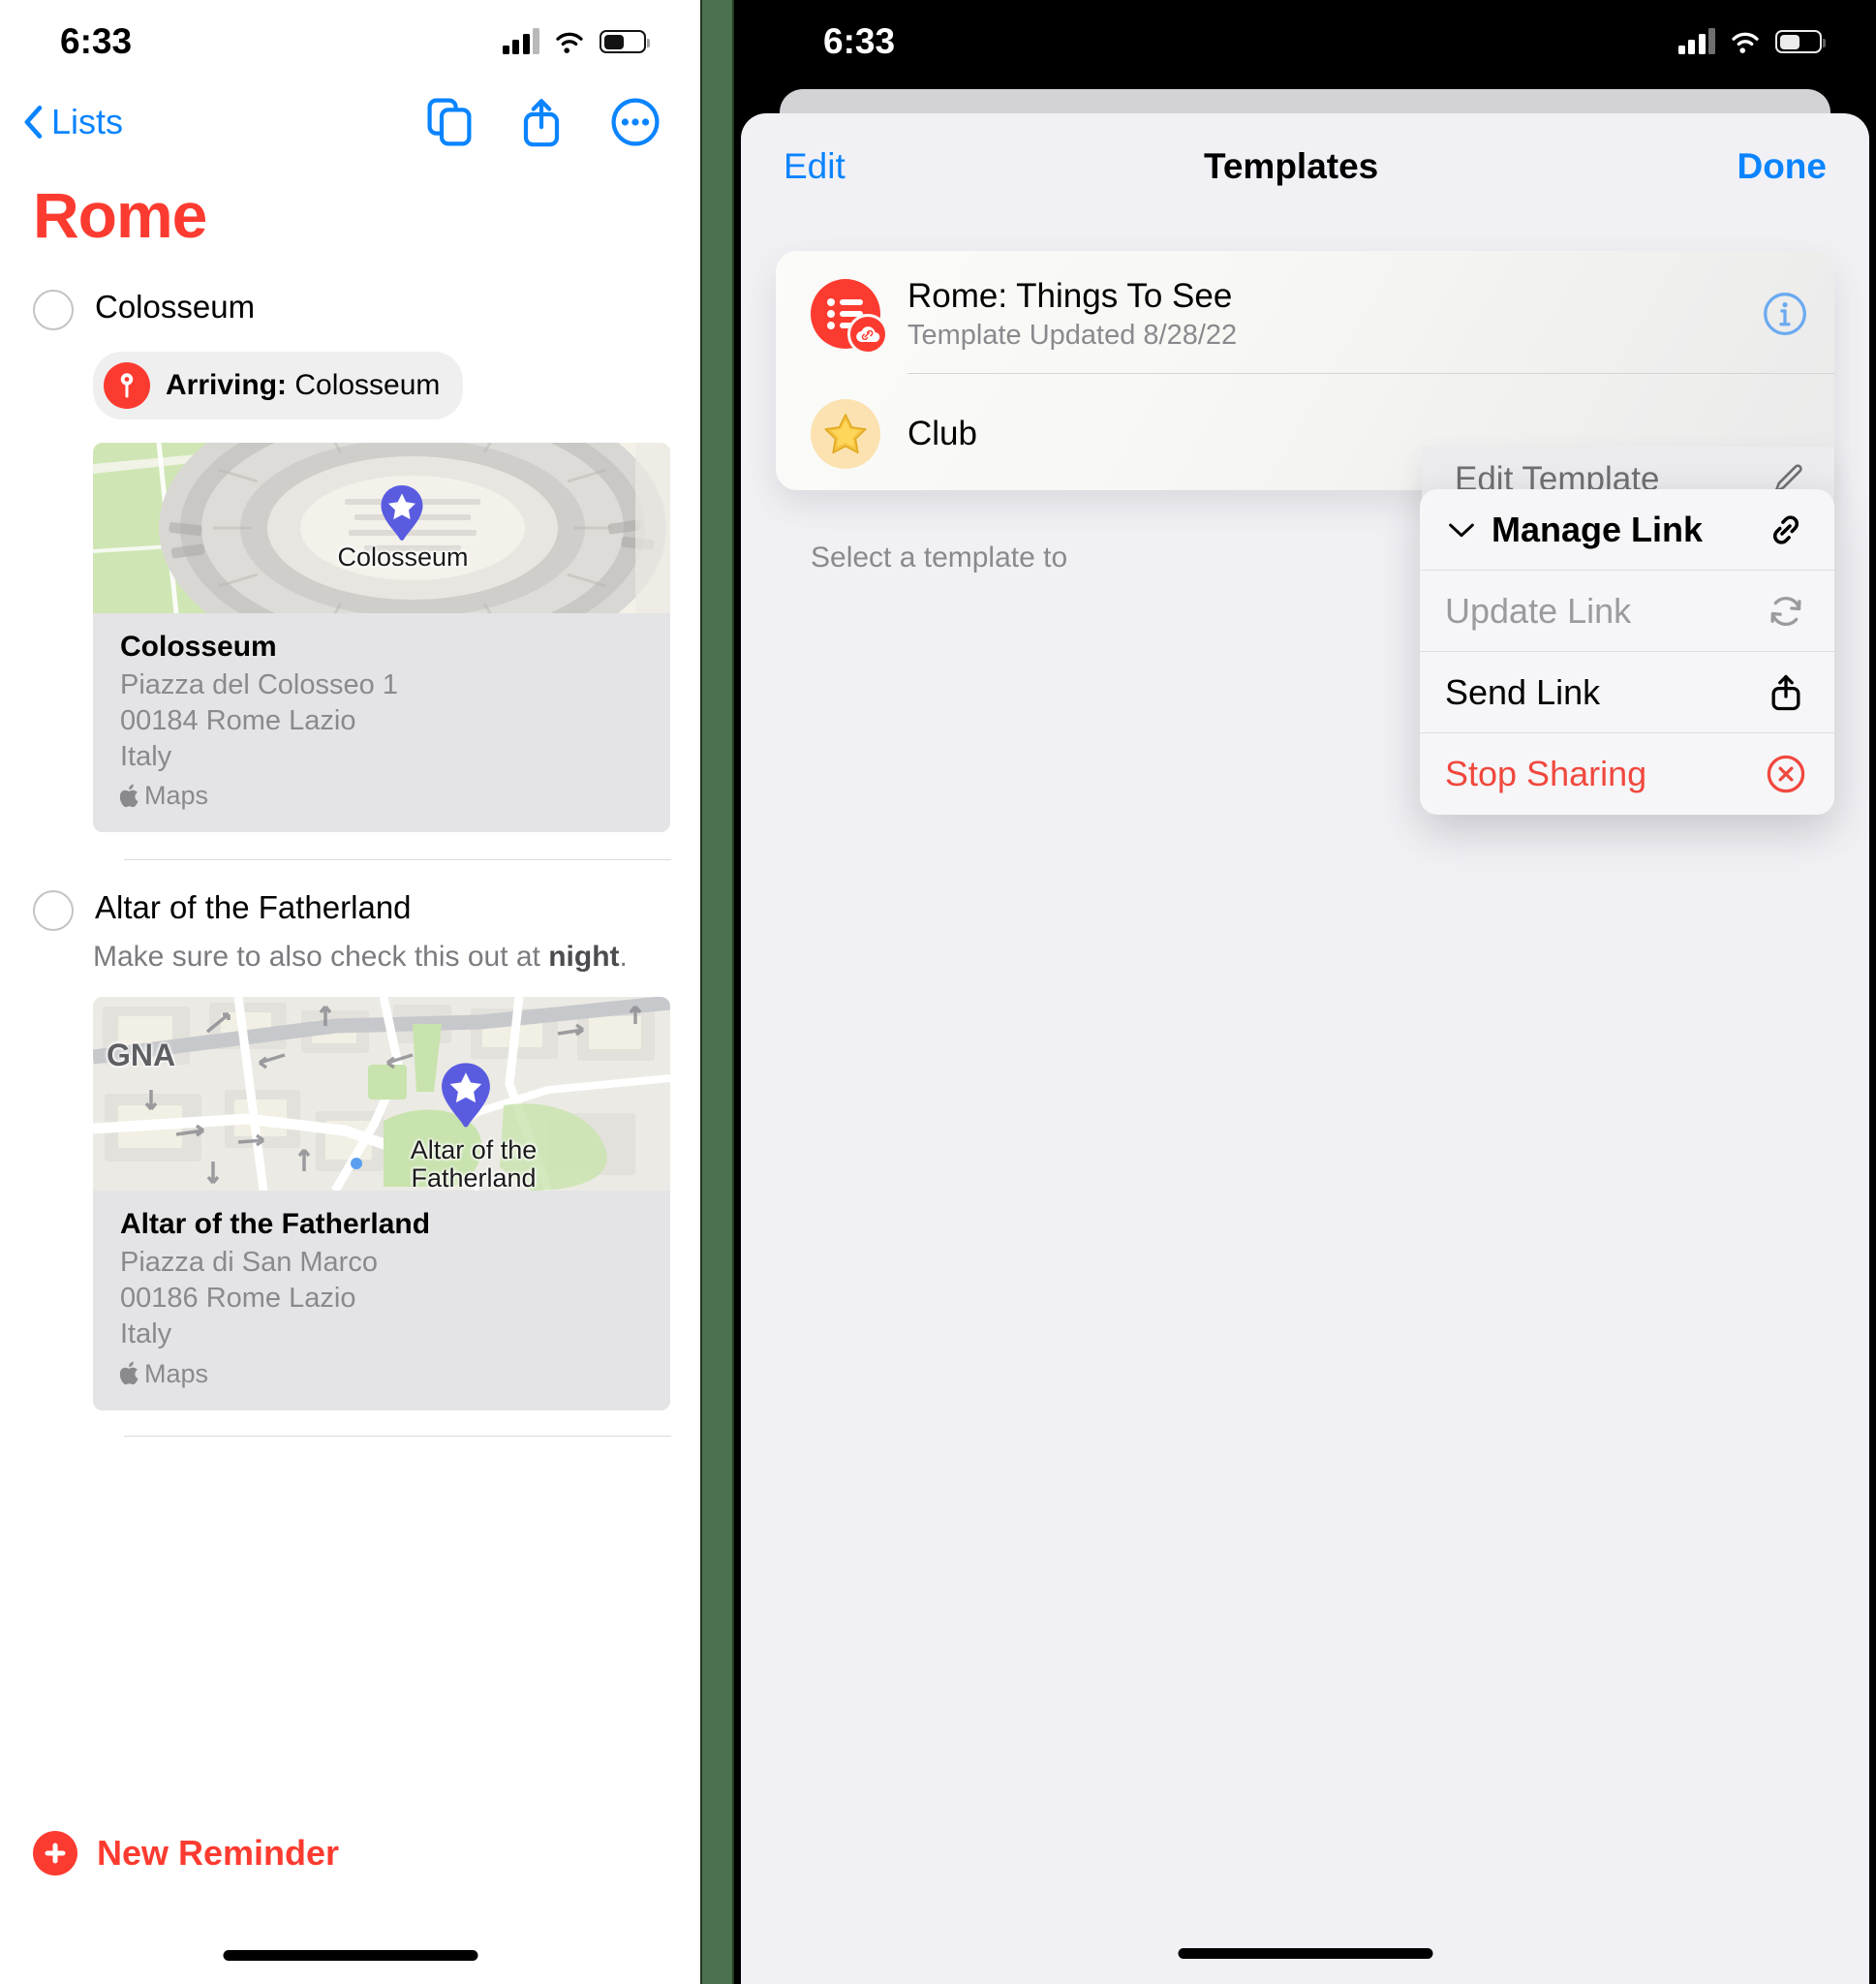 The width and height of the screenshot is (1876, 1984). I want to click on star-emoji-icon, so click(845, 434).